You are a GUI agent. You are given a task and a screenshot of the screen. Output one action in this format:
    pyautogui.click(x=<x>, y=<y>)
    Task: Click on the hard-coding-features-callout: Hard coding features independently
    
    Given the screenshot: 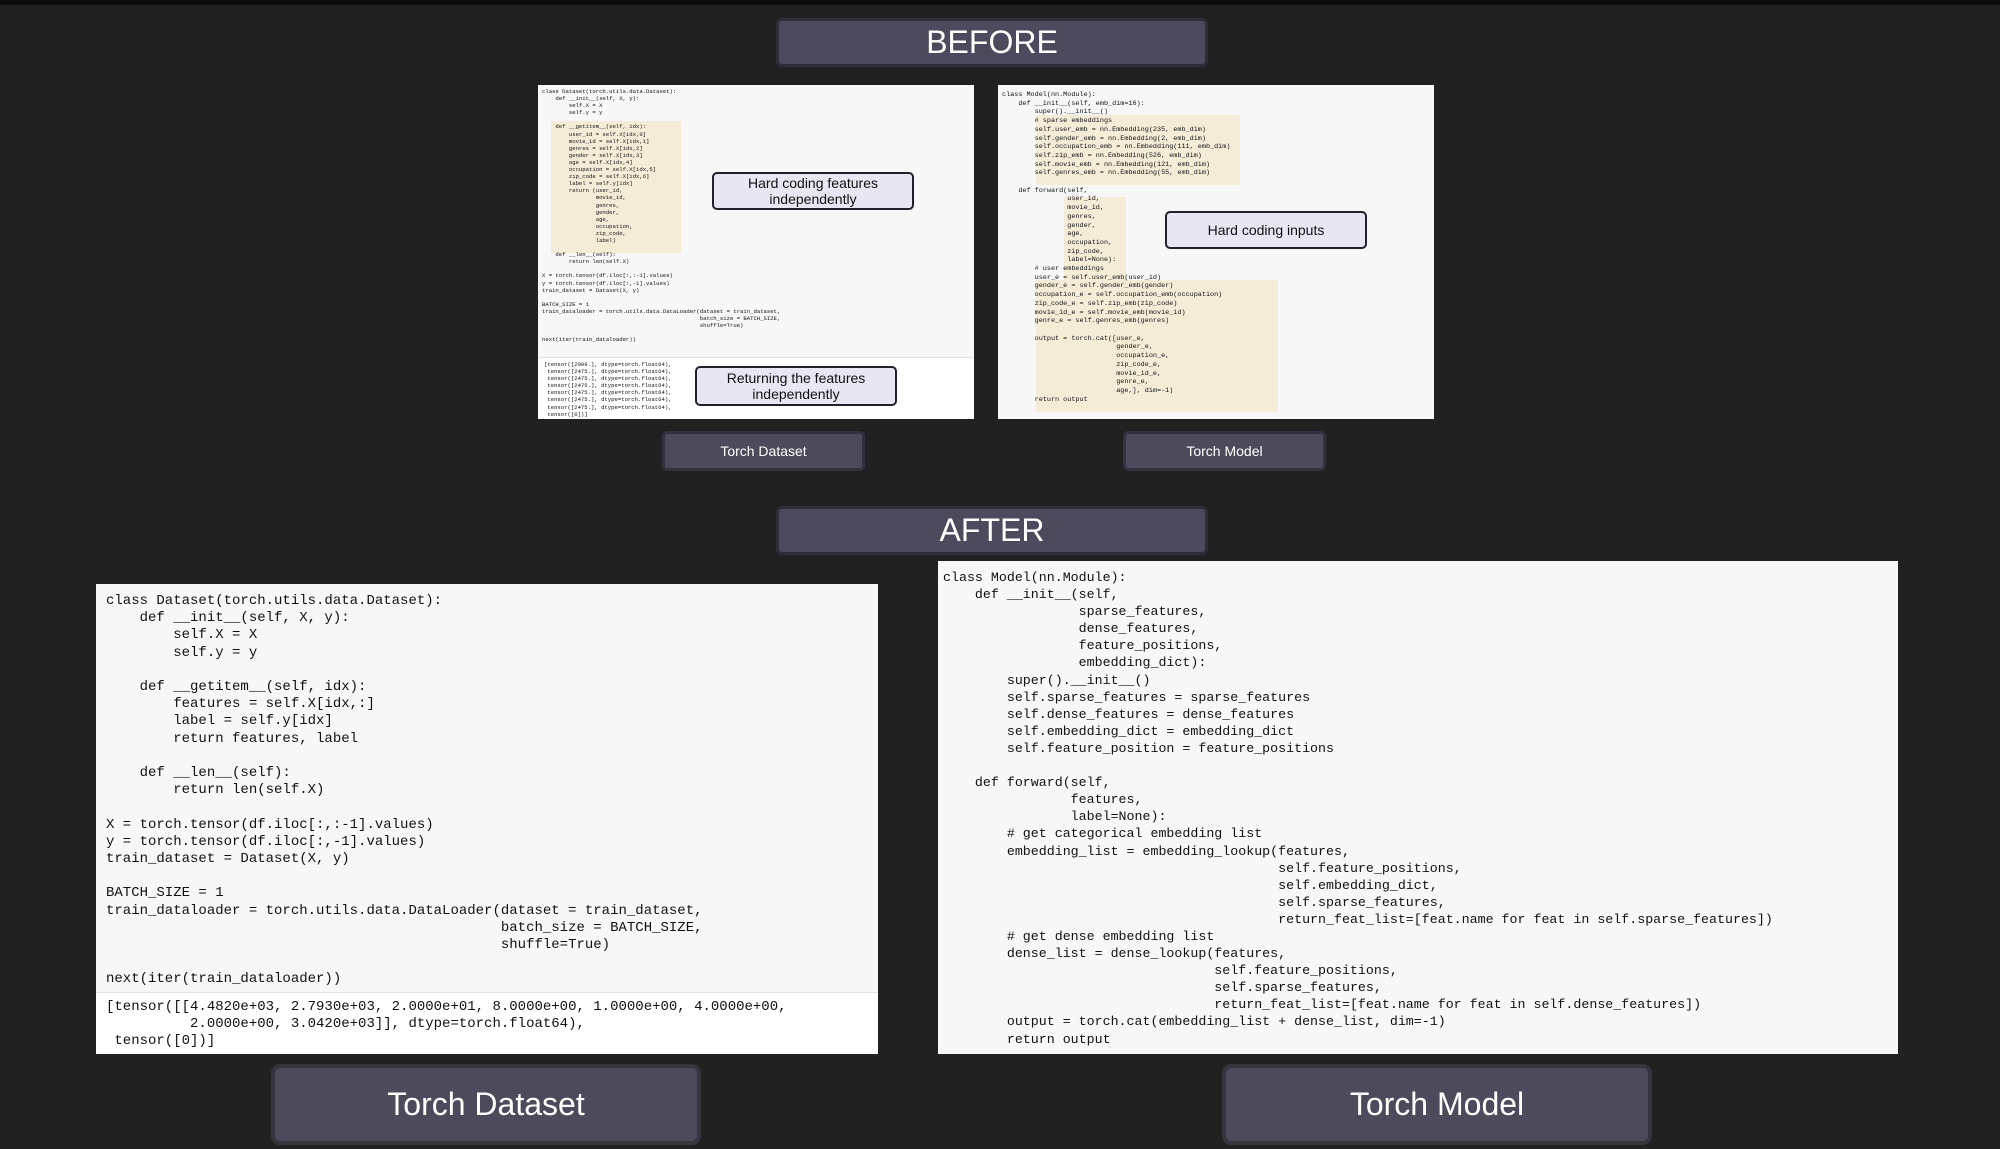 What is the action you would take?
    pyautogui.click(x=813, y=191)
    